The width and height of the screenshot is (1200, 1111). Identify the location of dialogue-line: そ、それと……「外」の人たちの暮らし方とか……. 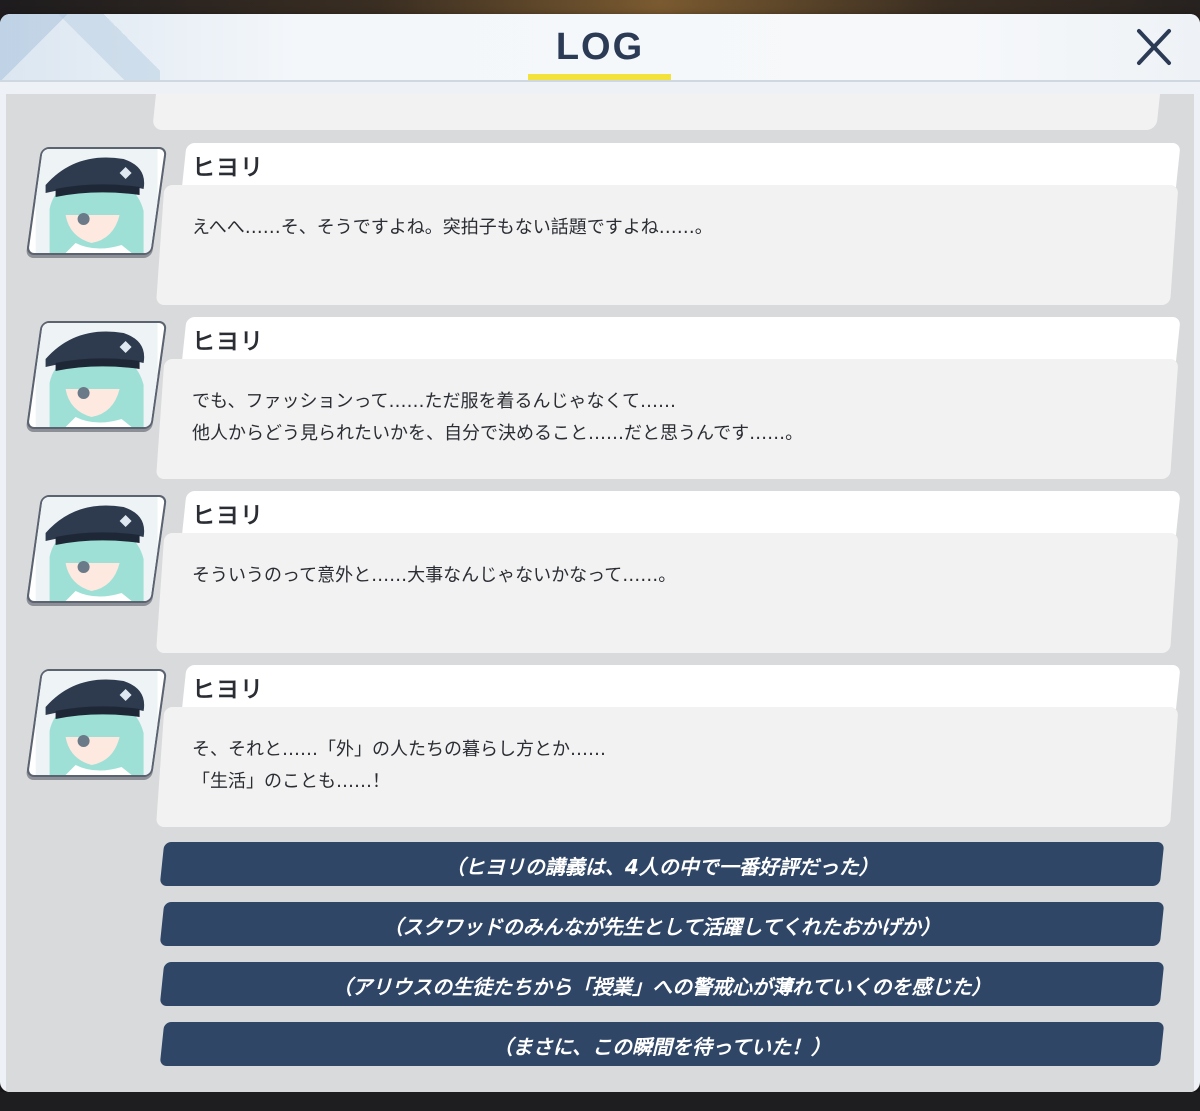
(399, 749).